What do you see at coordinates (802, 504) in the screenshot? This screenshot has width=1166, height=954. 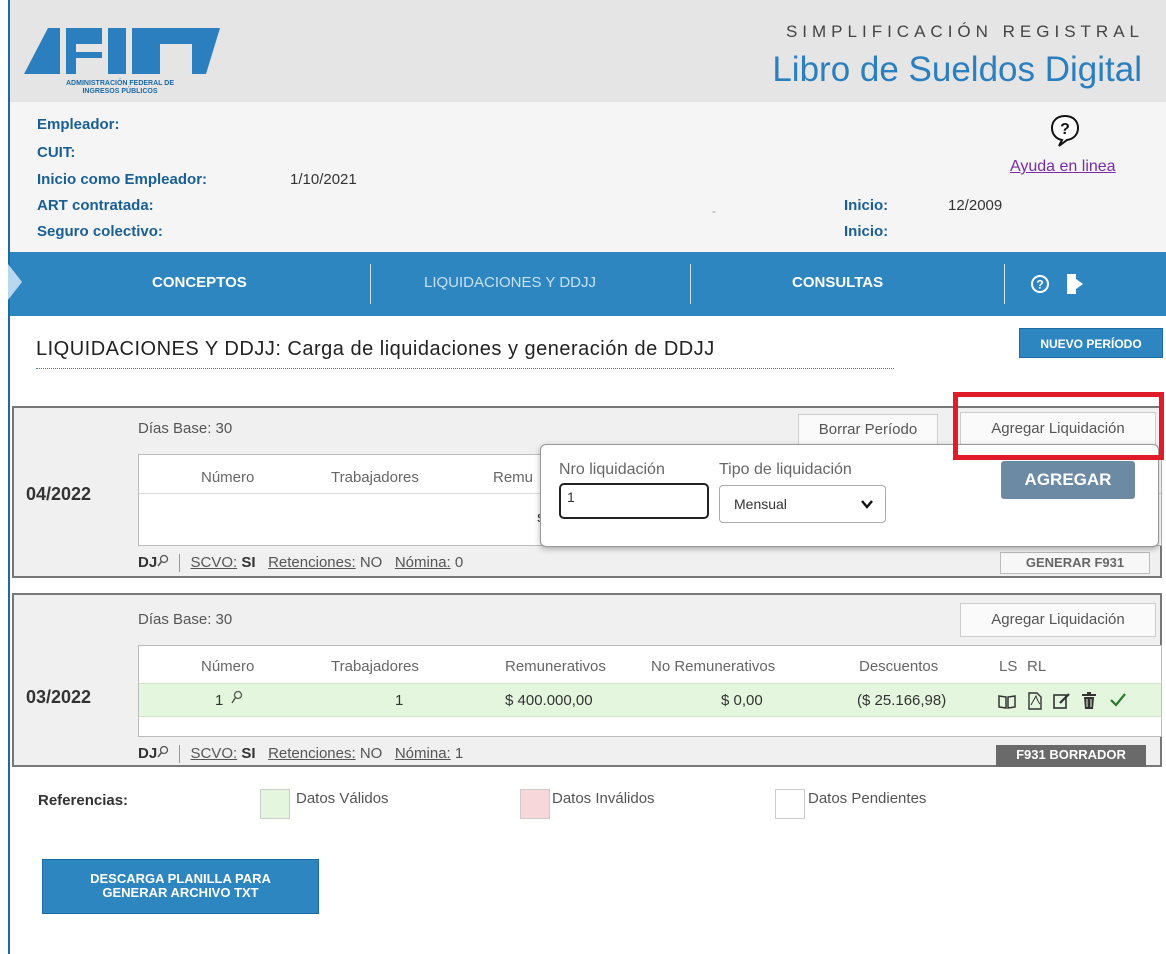 I see `tipo-liquidacion-select: Mensual` at bounding box center [802, 504].